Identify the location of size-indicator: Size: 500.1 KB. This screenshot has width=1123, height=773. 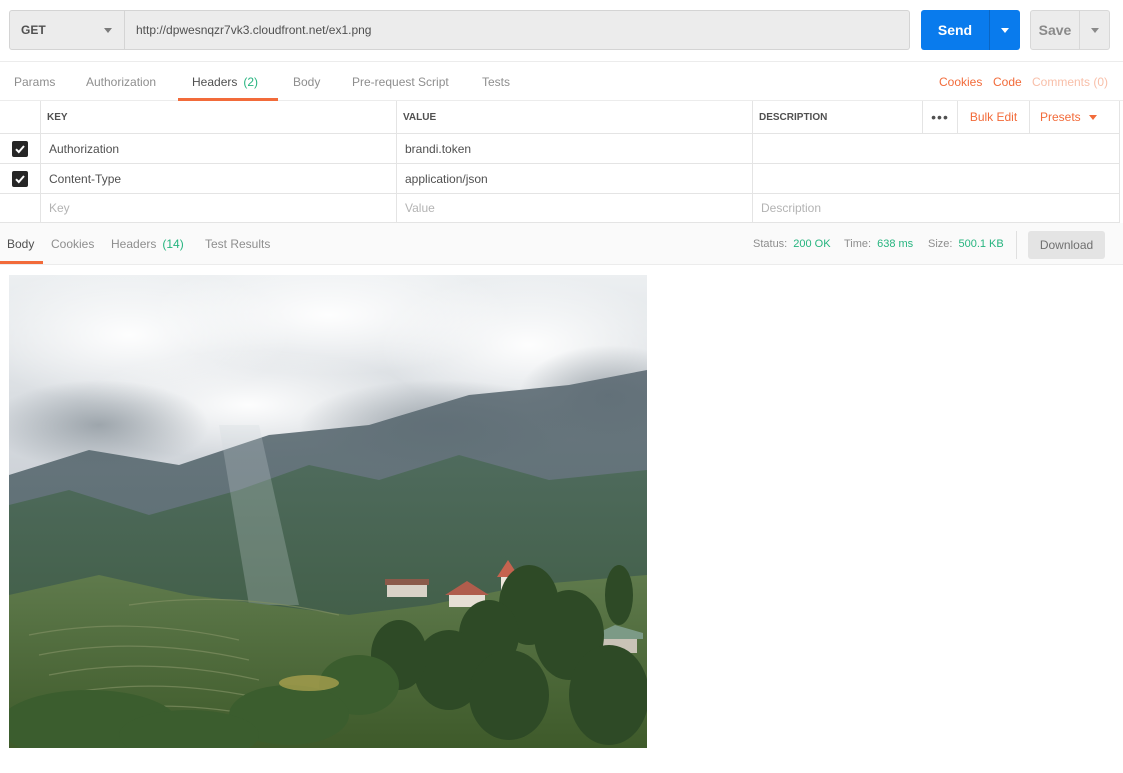
(966, 244).